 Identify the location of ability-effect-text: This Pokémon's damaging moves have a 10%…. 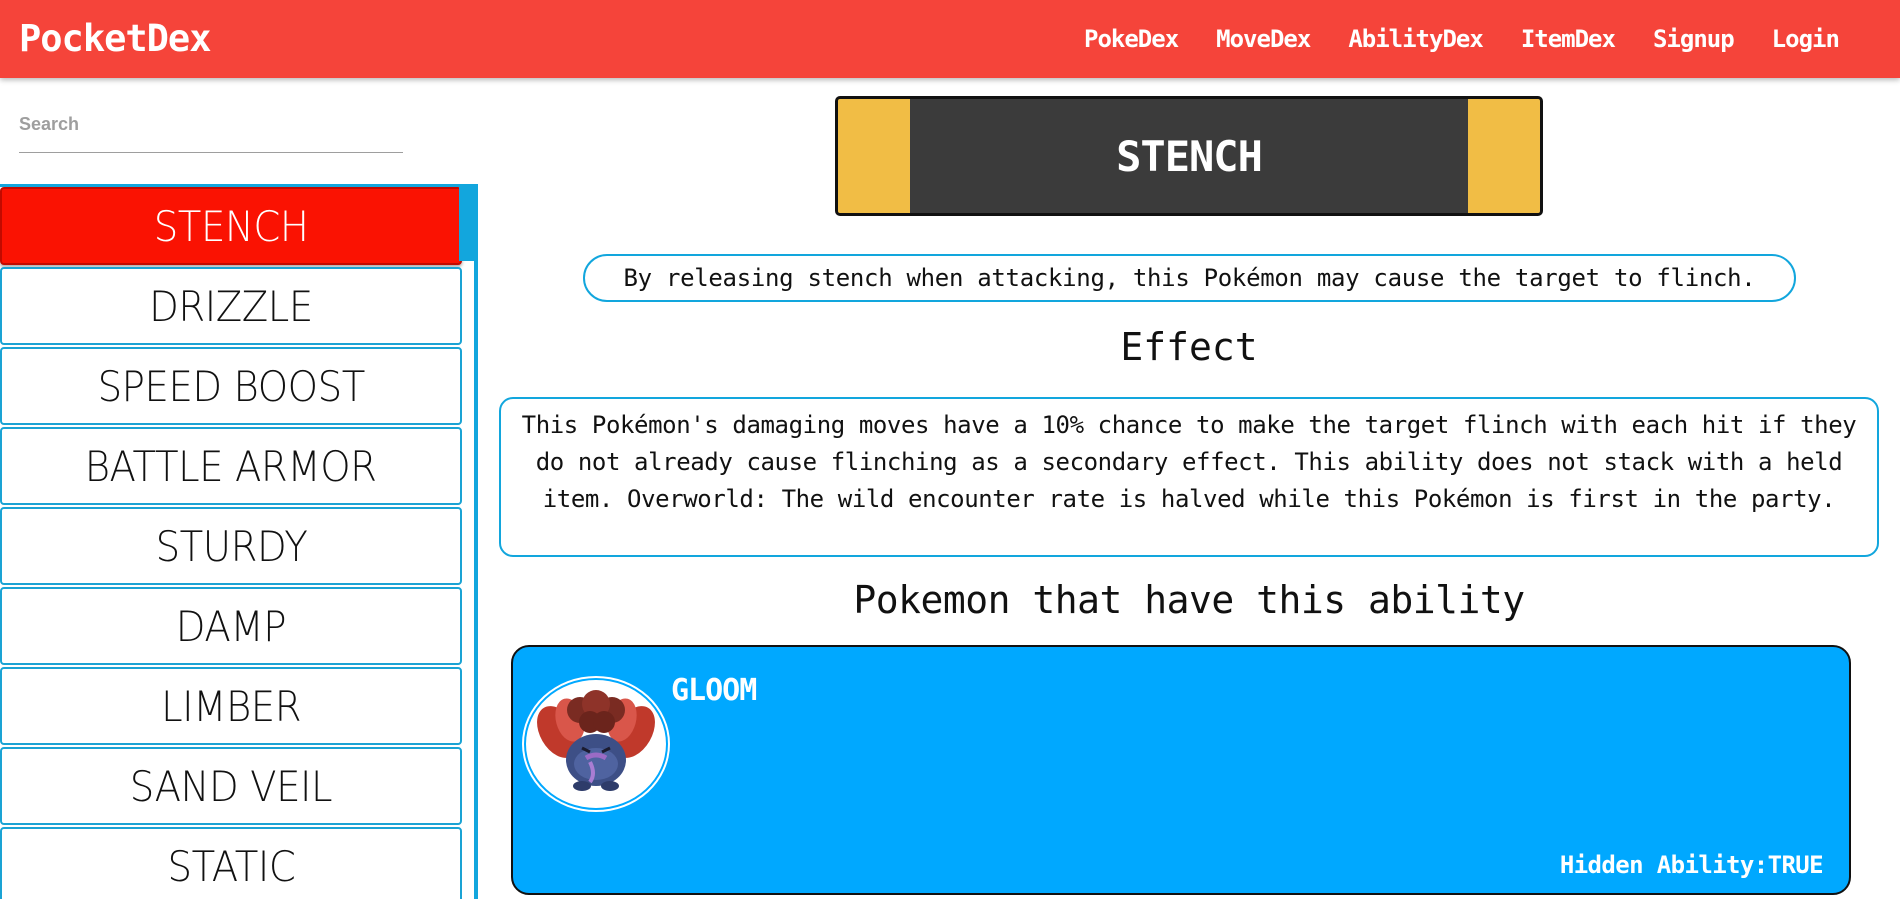
(1189, 477).